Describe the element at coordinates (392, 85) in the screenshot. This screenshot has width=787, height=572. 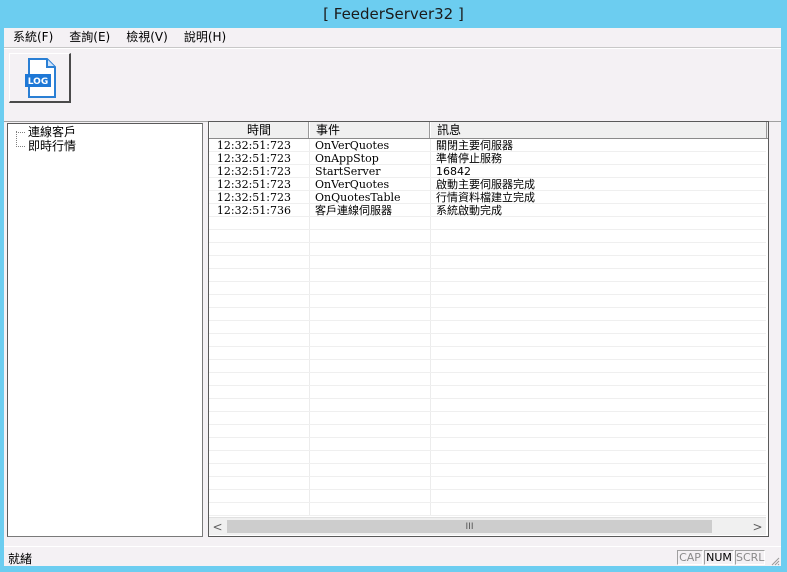
I see `toolbar: LOG` at that location.